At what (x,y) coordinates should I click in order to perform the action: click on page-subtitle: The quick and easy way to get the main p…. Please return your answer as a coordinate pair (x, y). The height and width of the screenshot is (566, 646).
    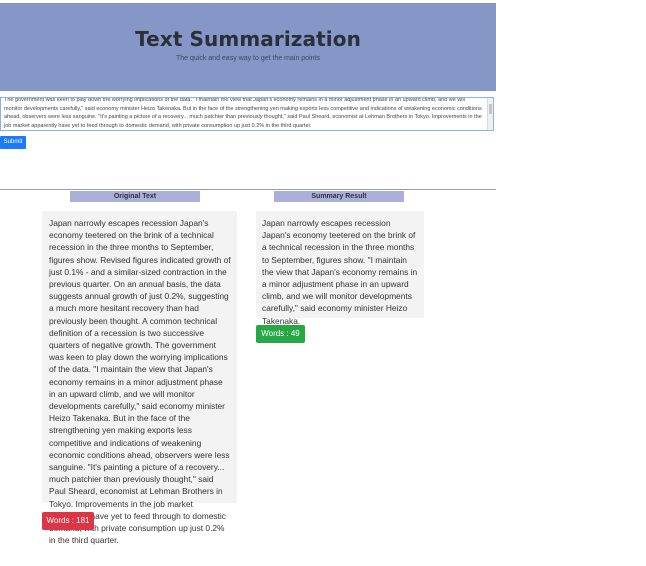
    Looking at the image, I should click on (248, 58).